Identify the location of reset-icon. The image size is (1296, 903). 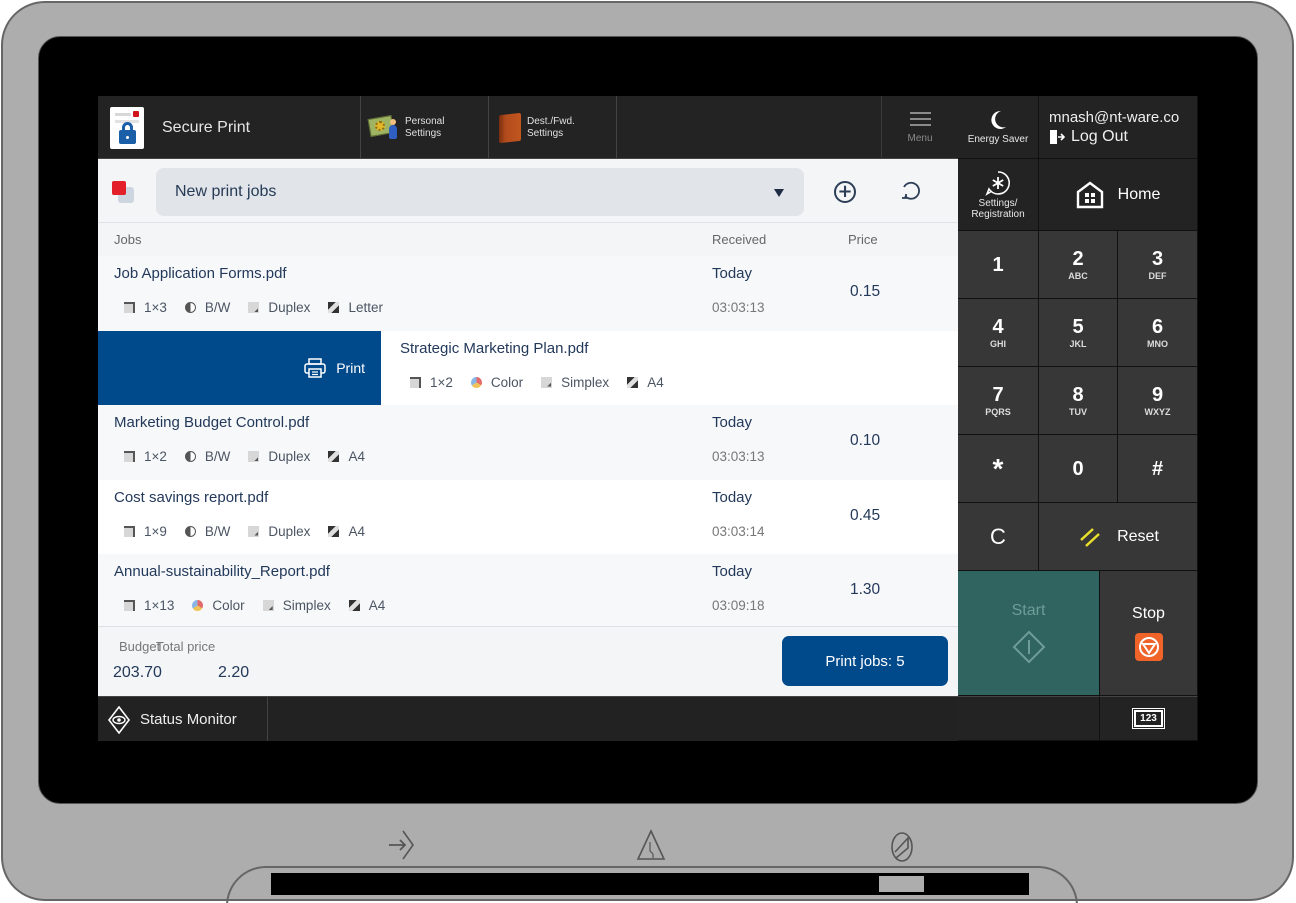
(1090, 537).